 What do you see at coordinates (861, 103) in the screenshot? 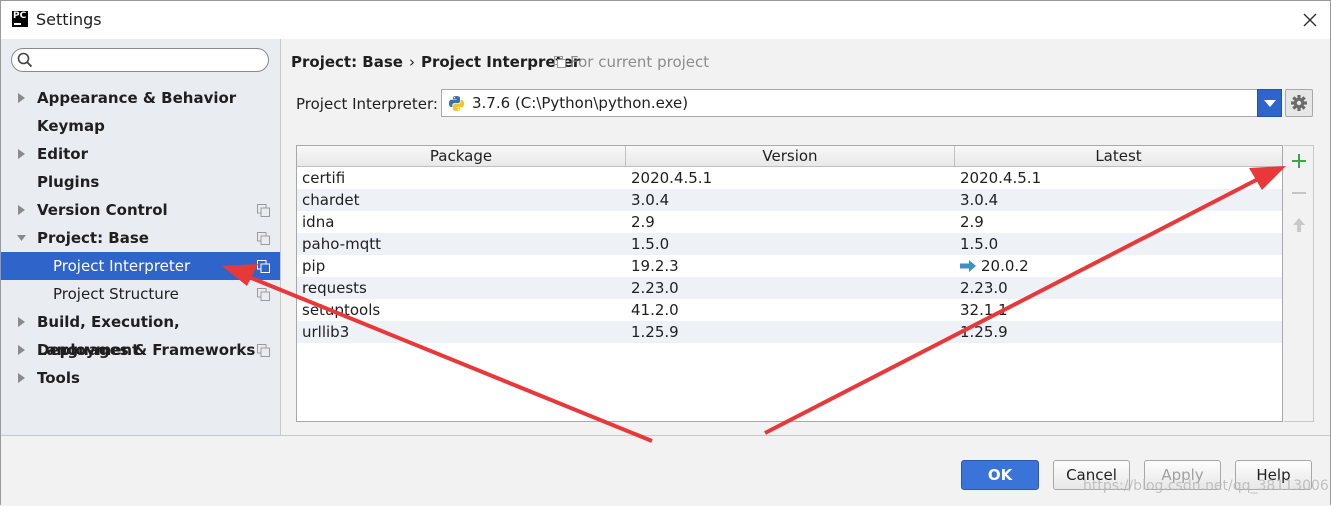
I see `interpreter-select: 3.7.6 (C:\Python\python.exe)` at bounding box center [861, 103].